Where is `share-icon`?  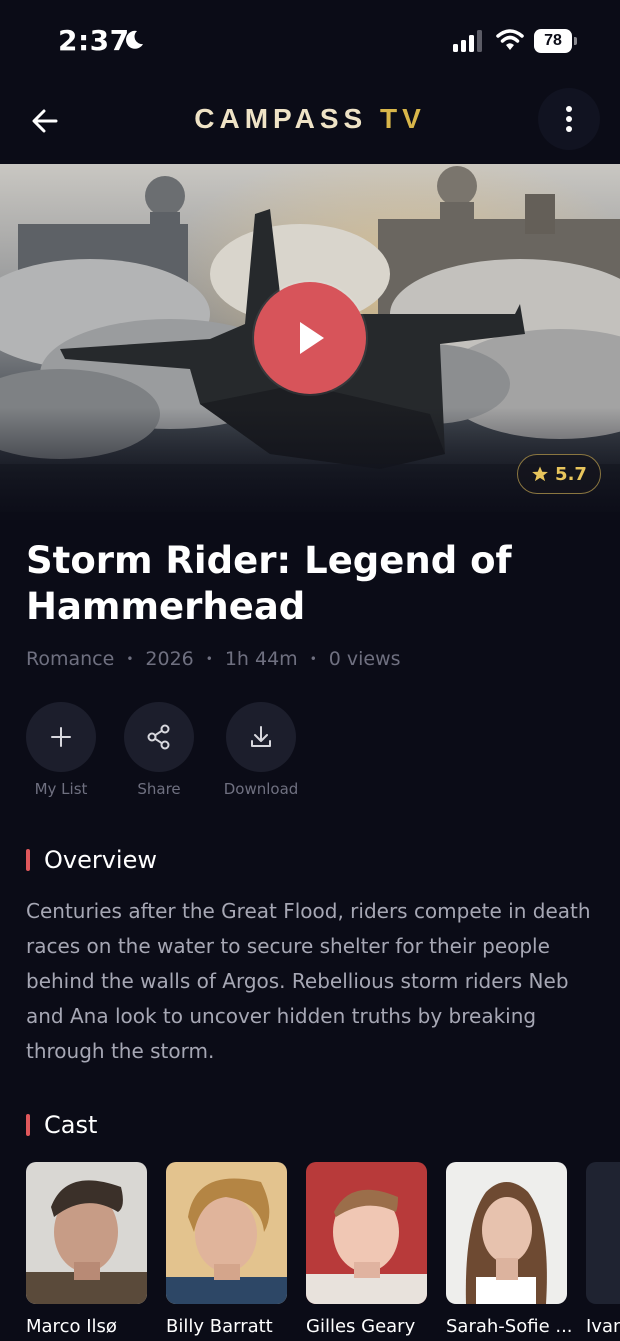
share-icon is located at coordinates (158, 737).